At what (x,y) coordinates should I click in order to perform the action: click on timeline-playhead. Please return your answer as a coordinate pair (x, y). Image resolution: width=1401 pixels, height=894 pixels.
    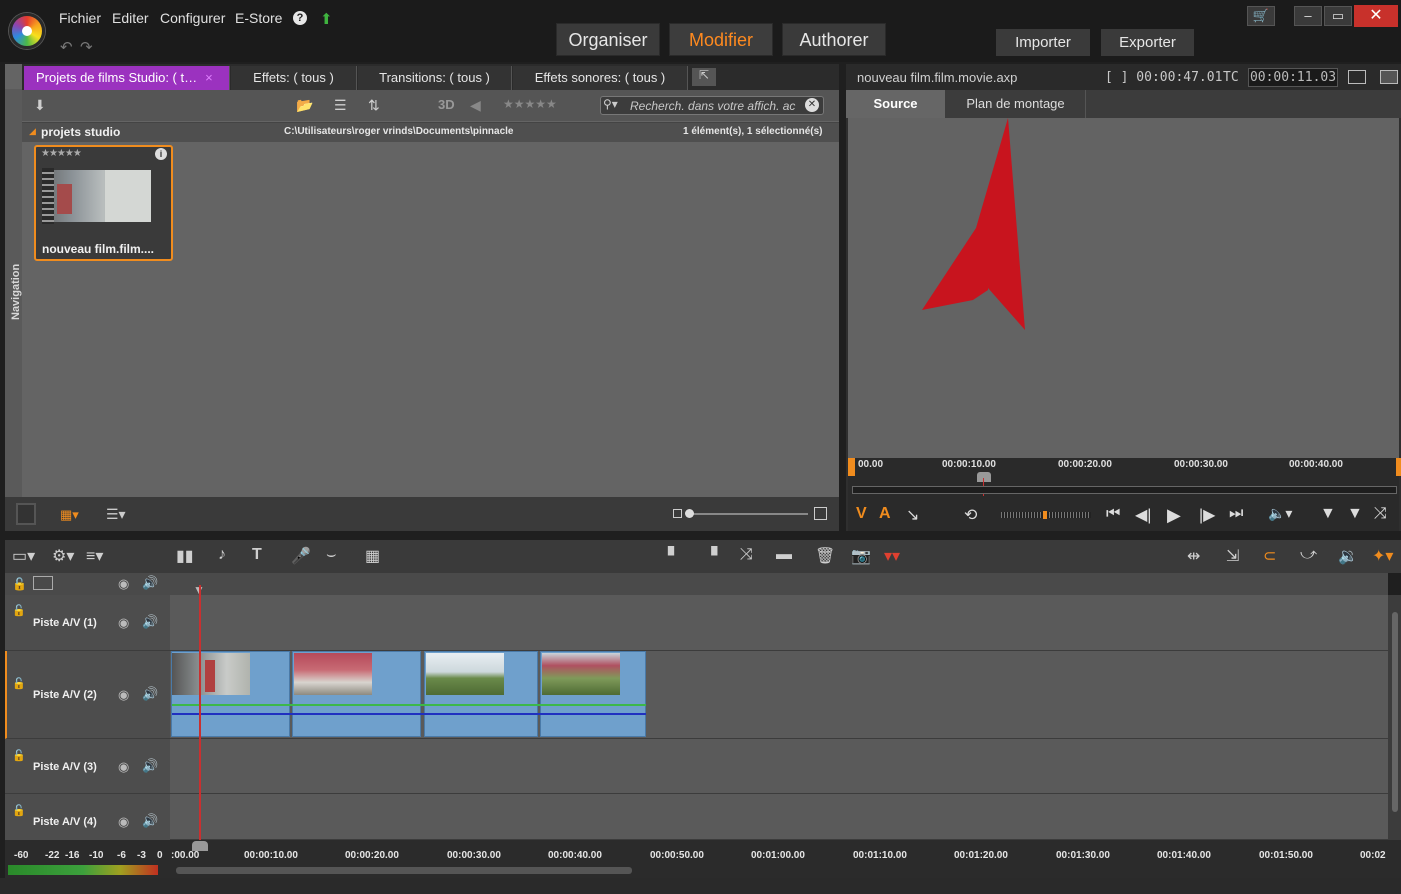
    Looking at the image, I should click on (200, 716).